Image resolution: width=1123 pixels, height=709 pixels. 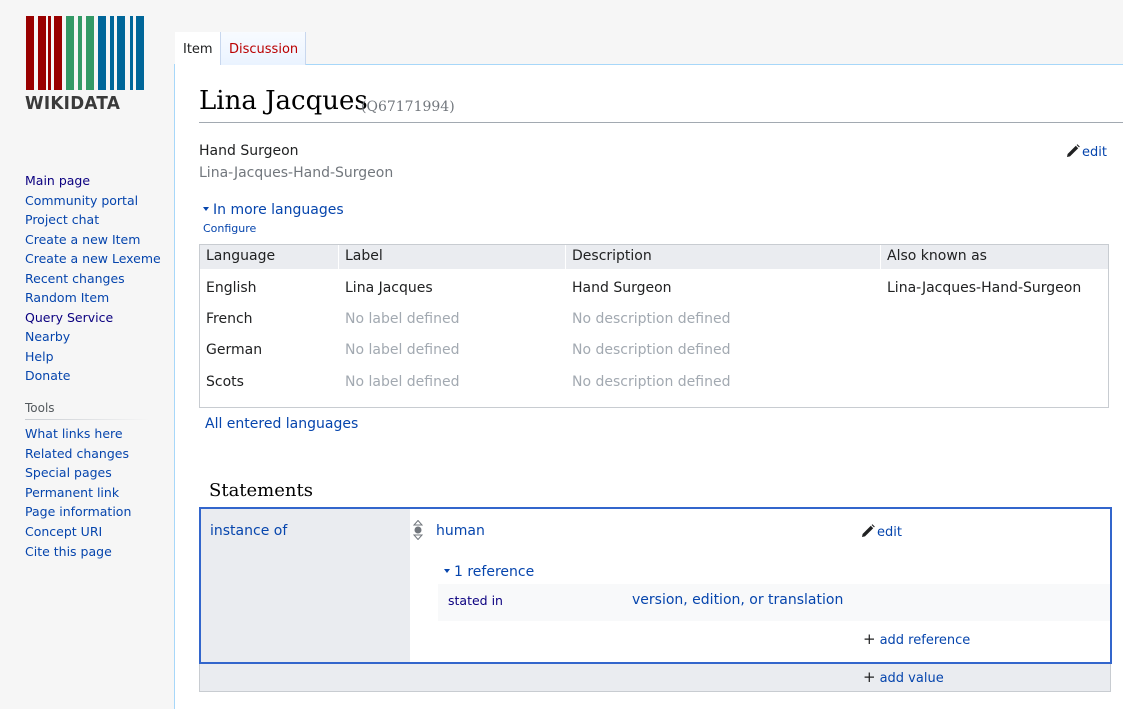 What do you see at coordinates (95, 201) in the screenshot?
I see `sidebar-item-community-portal: Community portal` at bounding box center [95, 201].